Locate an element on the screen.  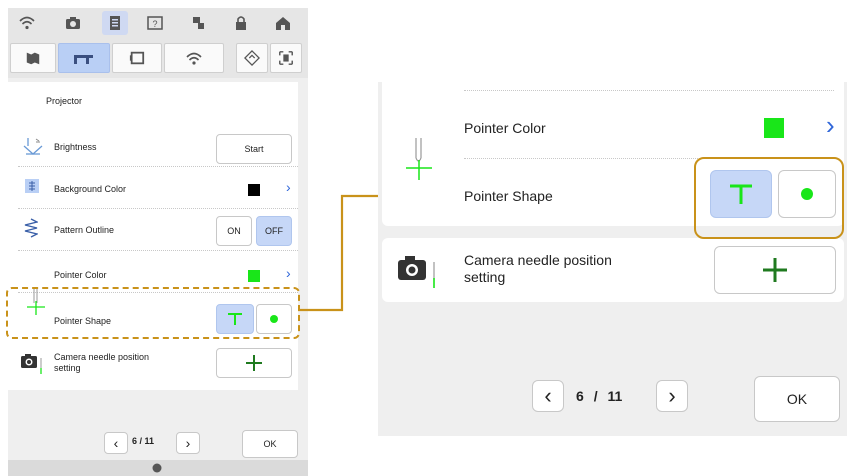
highlight-pointer-shape is located at coordinates (769, 198).